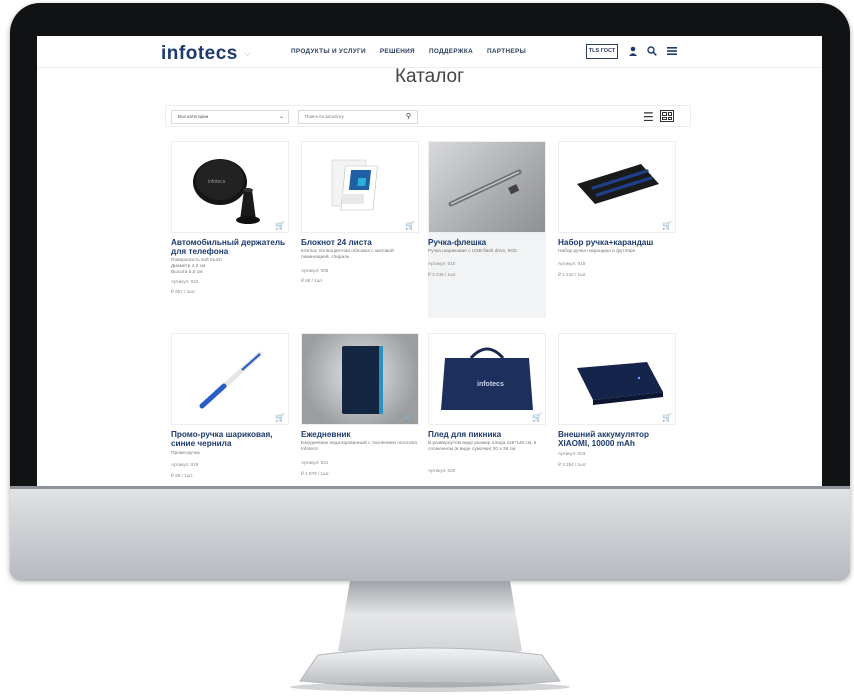 Image resolution: width=854 pixels, height=696 pixels. Describe the element at coordinates (618, 439) in the screenshot. I see `product-title: Внешний аккумулятор XIAOMI, 10000 mAh` at that location.